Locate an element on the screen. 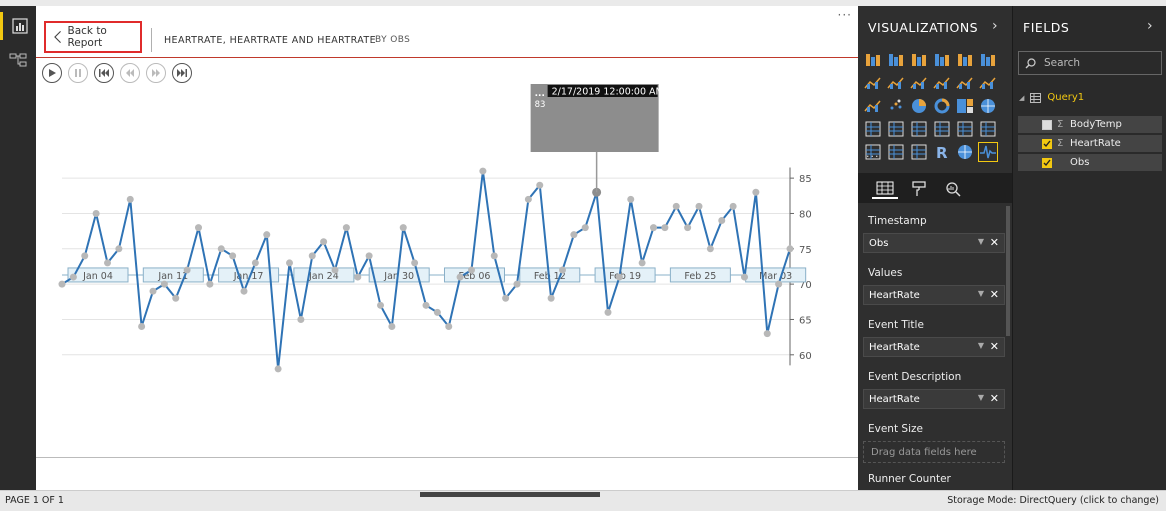 The width and height of the screenshot is (1166, 511). line-clustered-icon is located at coordinates (965, 83).